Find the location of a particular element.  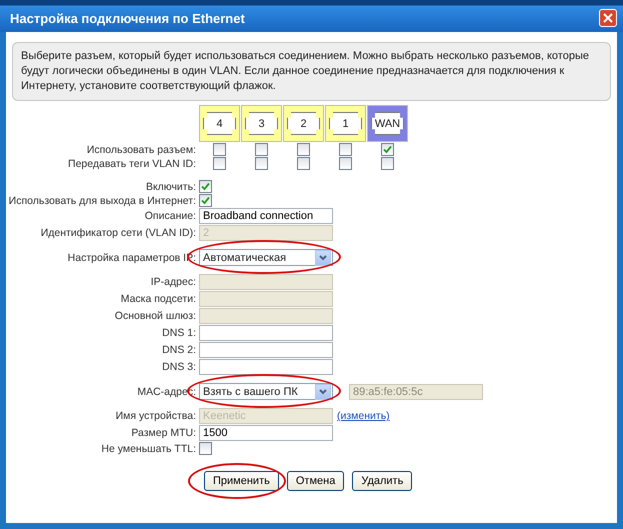

window-title: Настройка подключения по Ethernet is located at coordinates (127, 18).